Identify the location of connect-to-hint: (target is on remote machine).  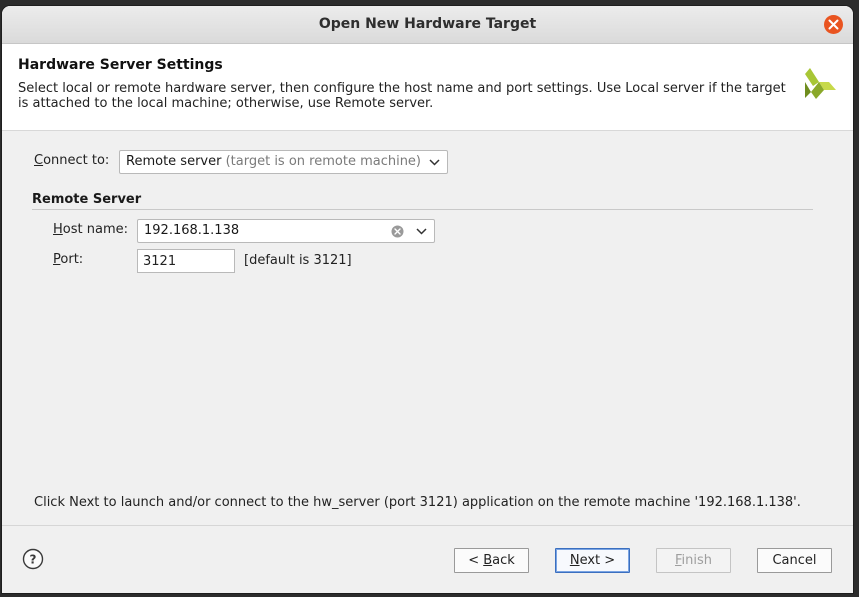
(323, 161).